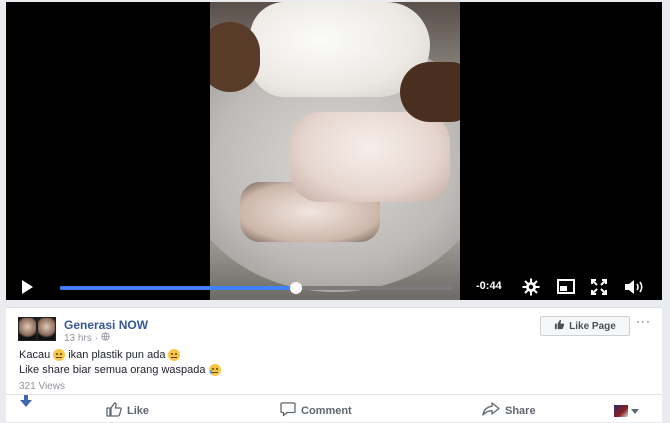 The width and height of the screenshot is (670, 423). I want to click on volume-icon, so click(635, 287).